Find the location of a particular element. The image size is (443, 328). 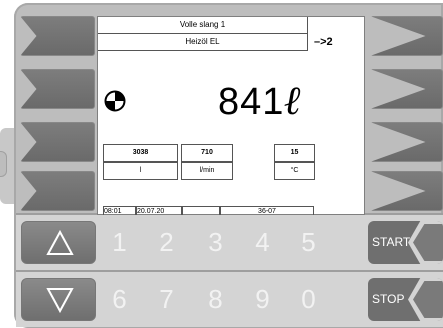

key-5: 5 is located at coordinates (308, 242).